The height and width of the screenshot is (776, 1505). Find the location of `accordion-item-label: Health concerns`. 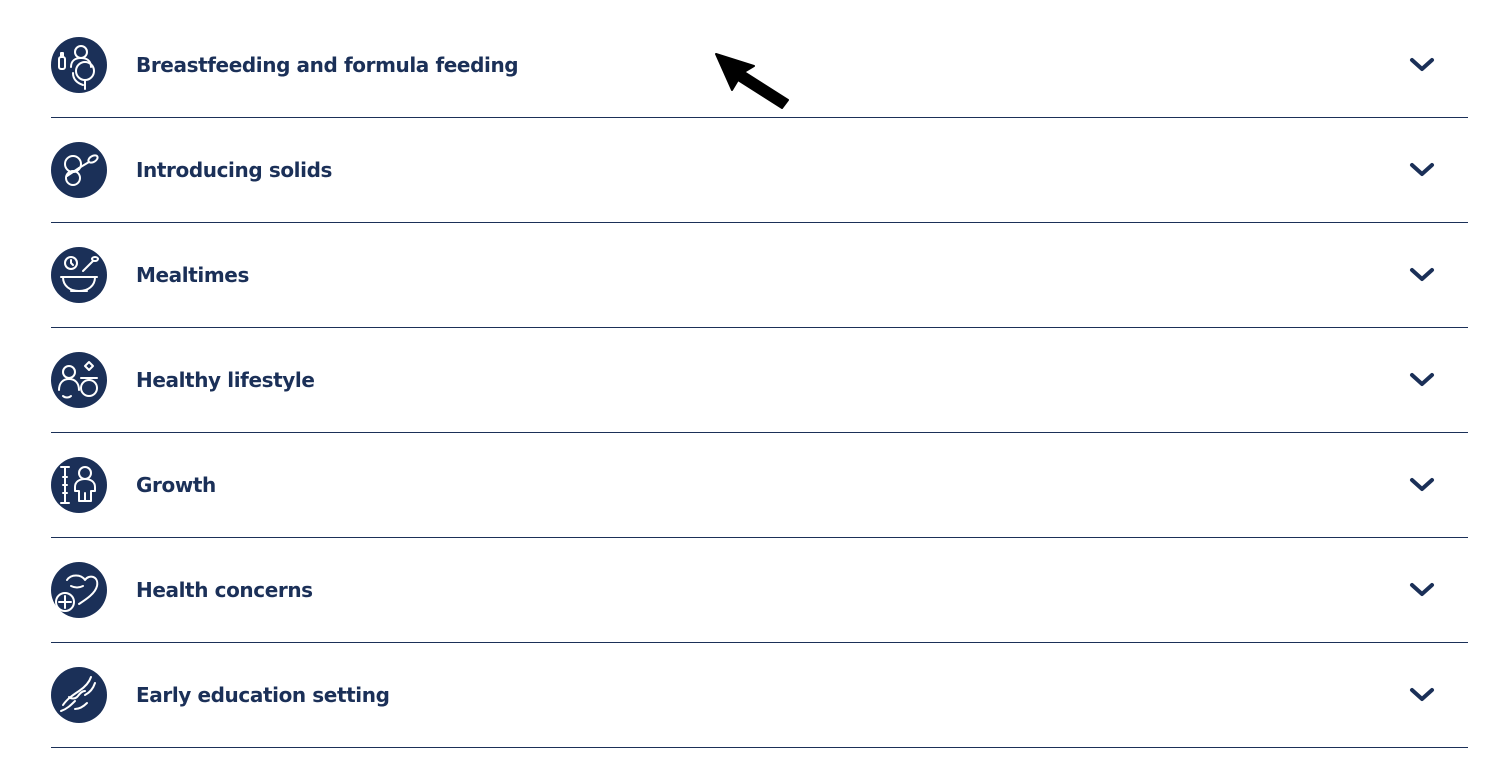

accordion-item-label: Health concerns is located at coordinates (224, 590).